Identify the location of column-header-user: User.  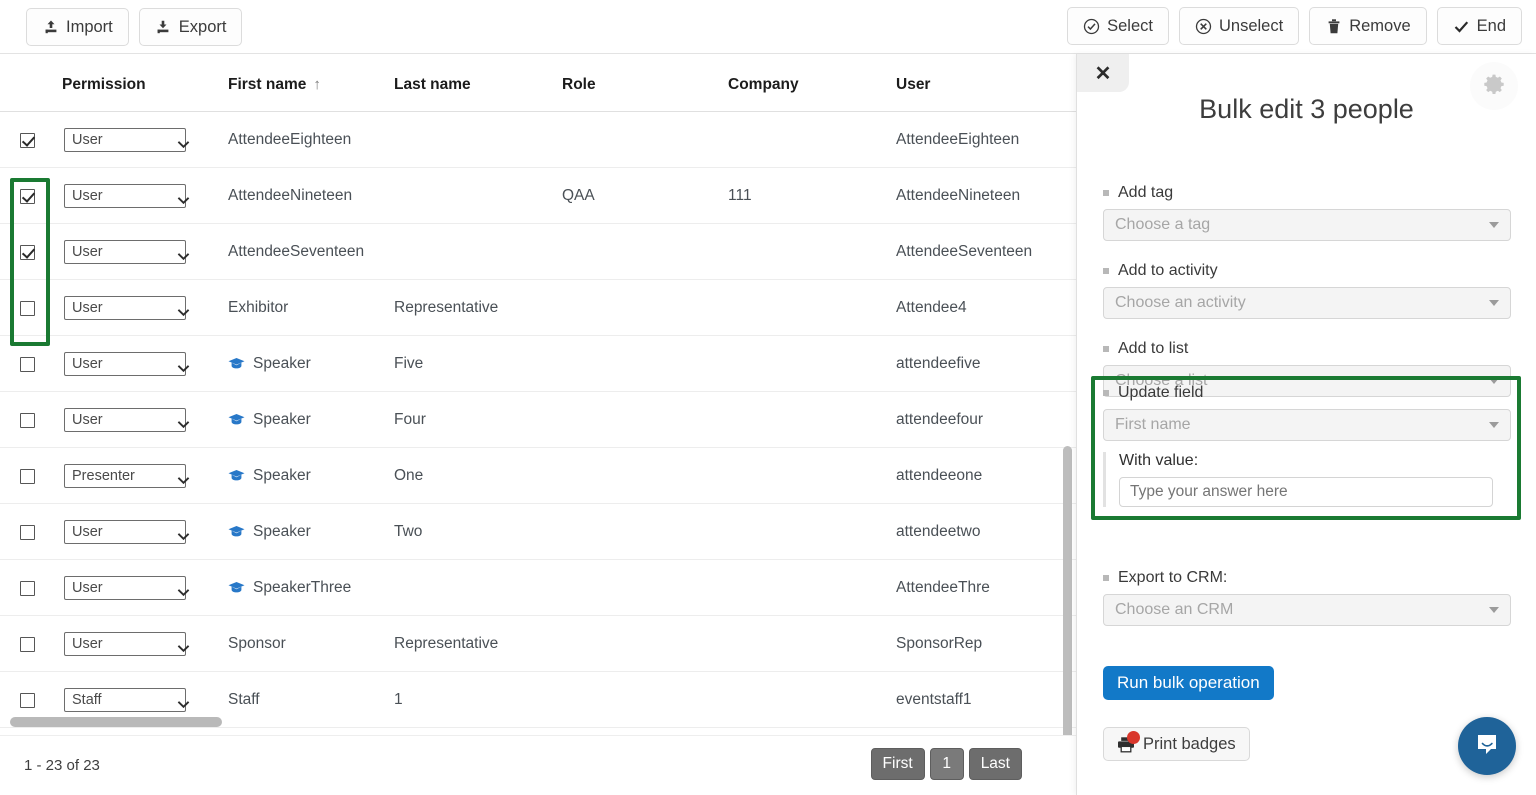
(913, 85).